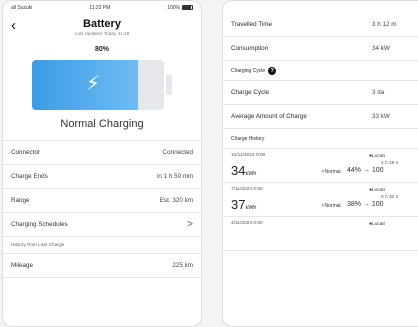 The height and width of the screenshot is (327, 418). I want to click on history-duration: 4 h 28 n, so click(390, 163).